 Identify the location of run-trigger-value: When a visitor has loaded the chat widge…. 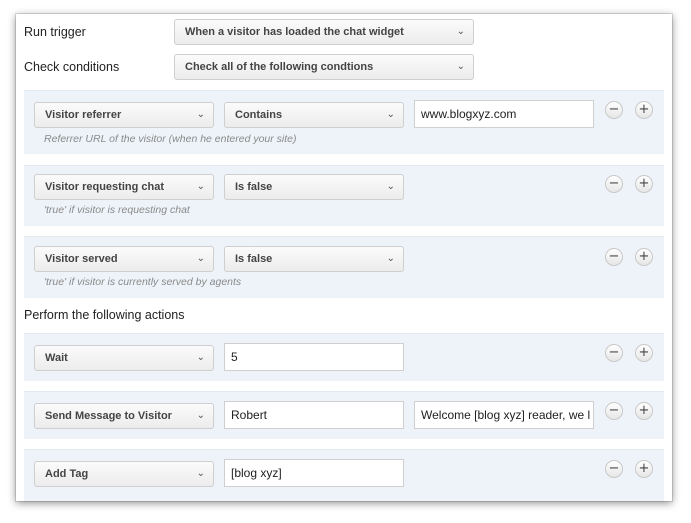
(294, 32).